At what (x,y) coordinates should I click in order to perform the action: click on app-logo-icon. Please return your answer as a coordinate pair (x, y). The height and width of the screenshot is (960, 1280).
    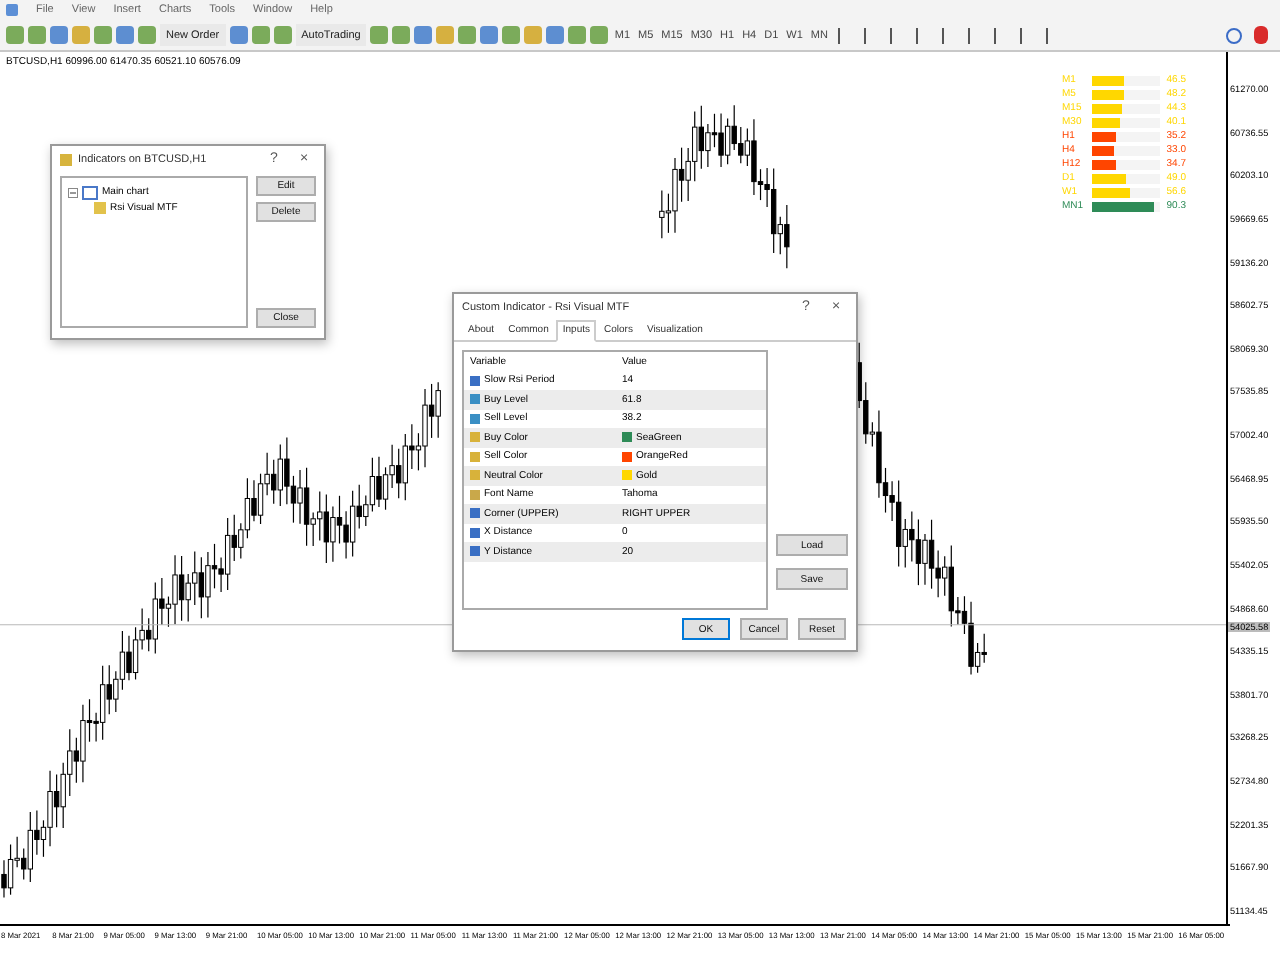
    Looking at the image, I should click on (12, 10).